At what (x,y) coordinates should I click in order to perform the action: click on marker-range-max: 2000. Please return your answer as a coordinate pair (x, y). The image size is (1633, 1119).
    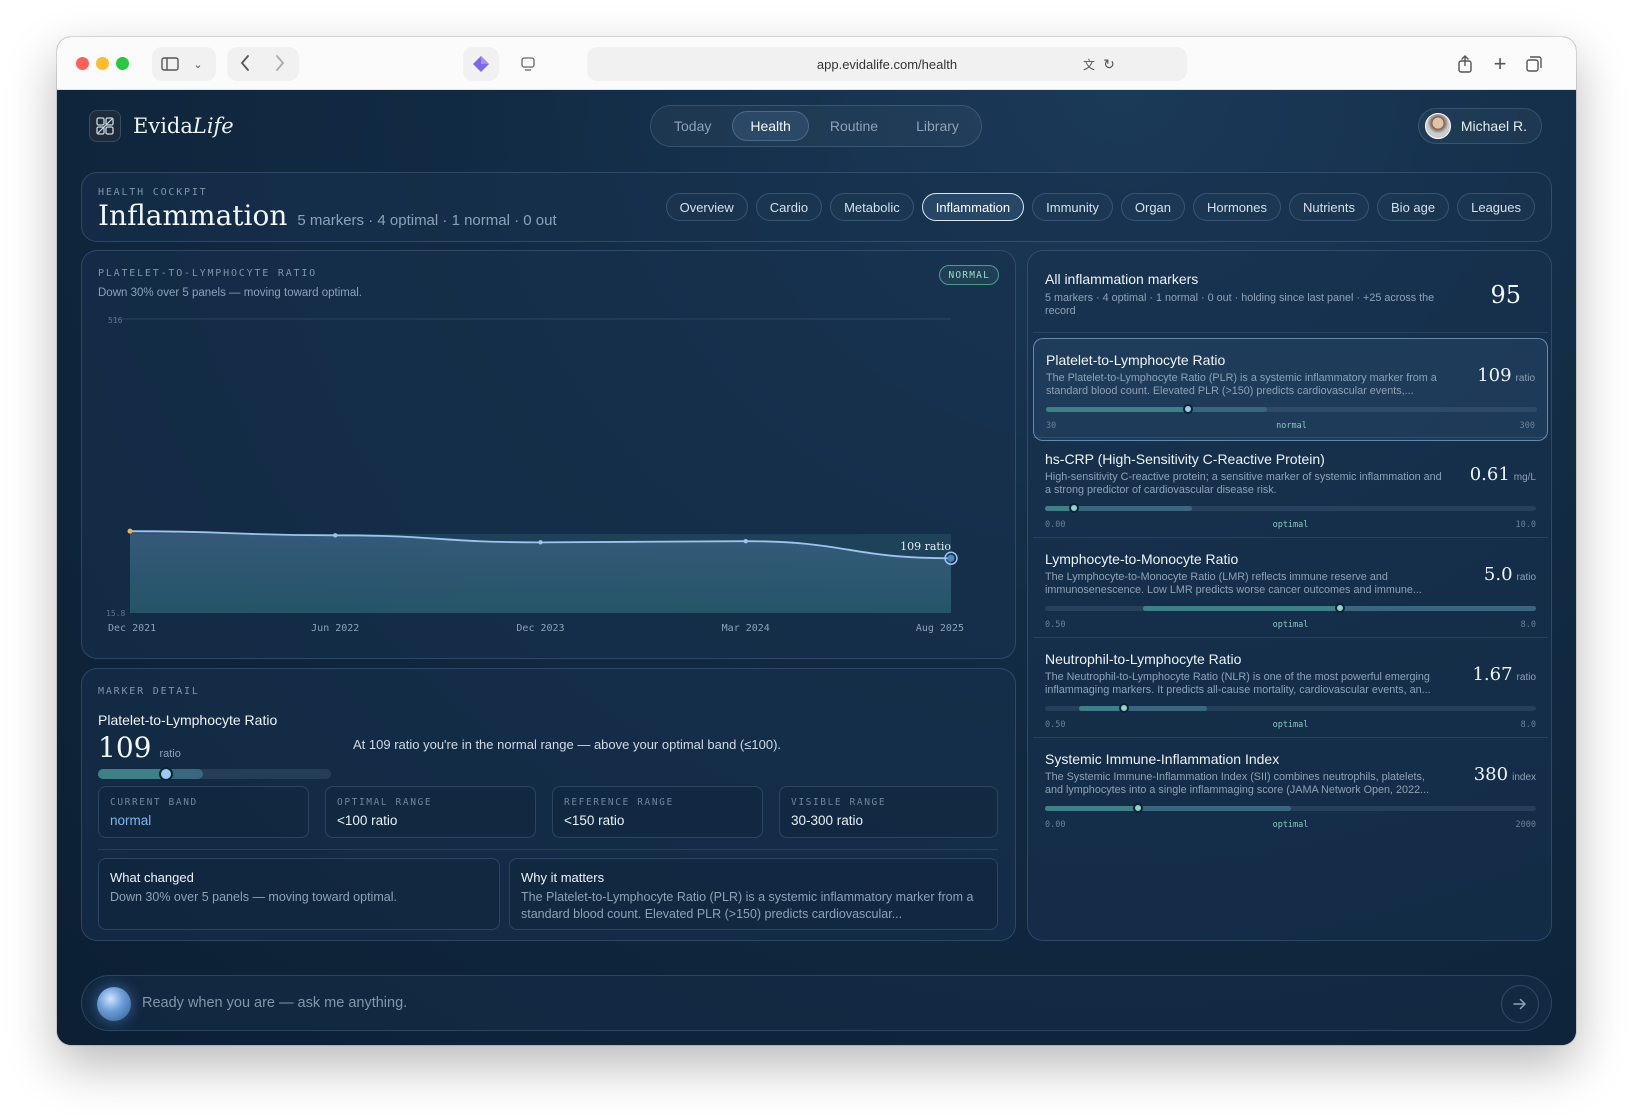
    Looking at the image, I should click on (1525, 825).